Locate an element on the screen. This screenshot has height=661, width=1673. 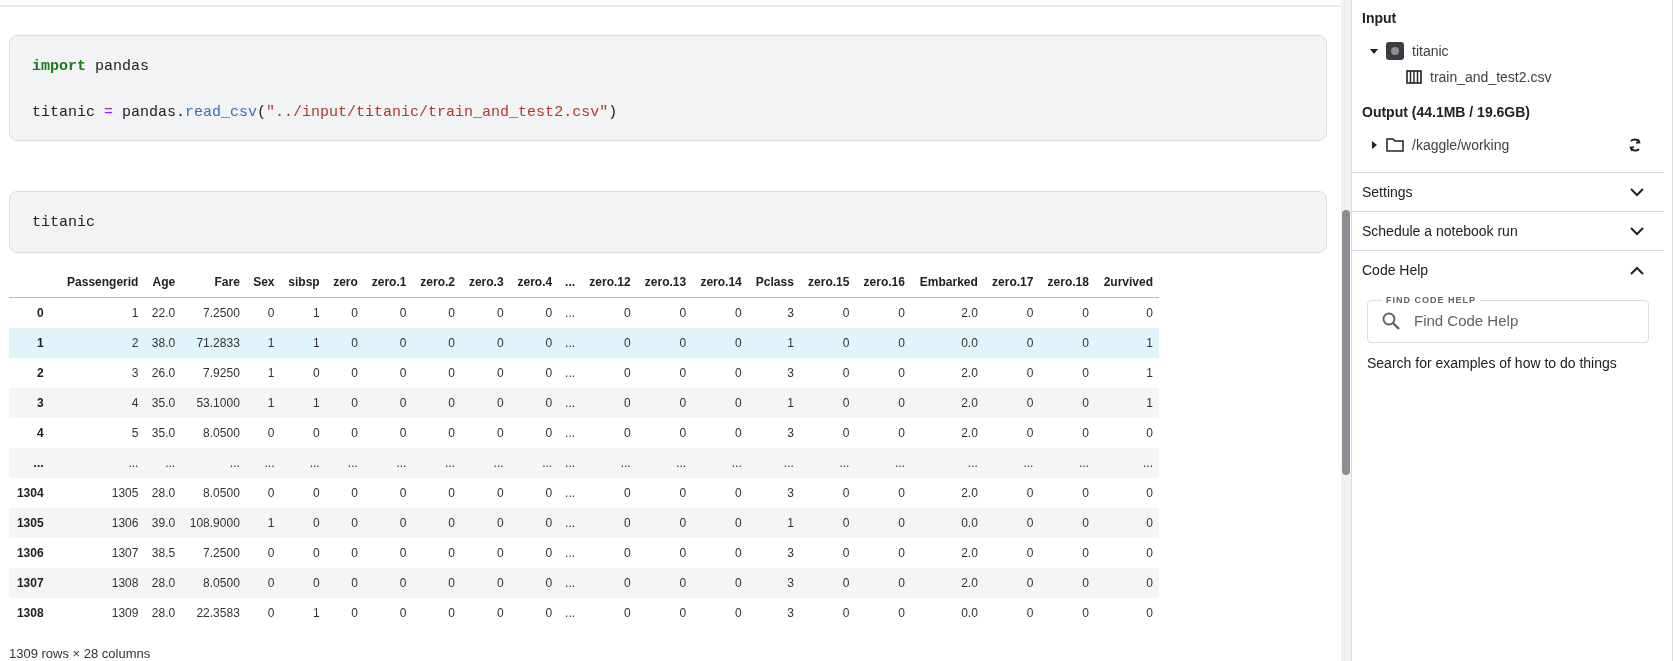
section-header: Settings is located at coordinates (1508, 192).